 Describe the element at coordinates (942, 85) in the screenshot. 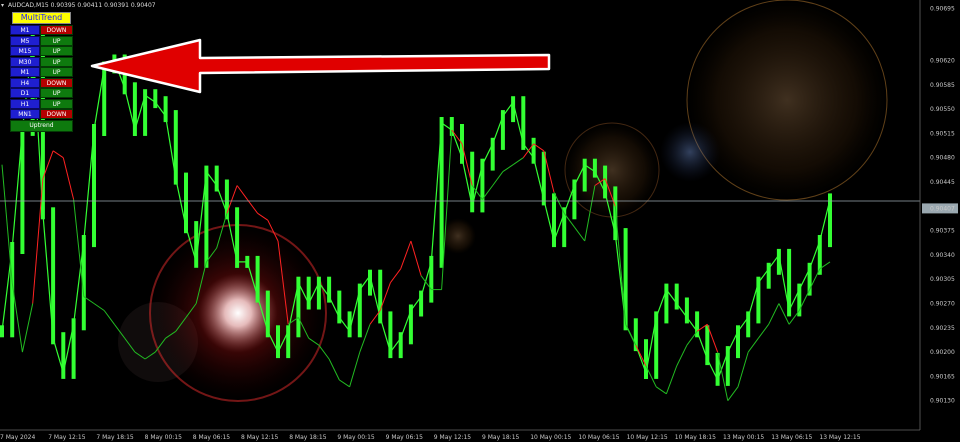

I see `price-tick-label: 0.90585` at that location.